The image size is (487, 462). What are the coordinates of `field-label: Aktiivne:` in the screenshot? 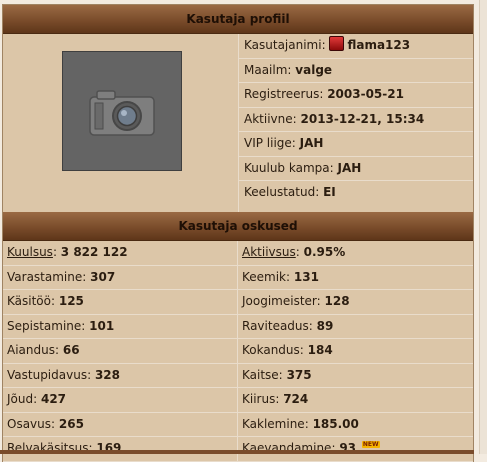 It's located at (270, 118).